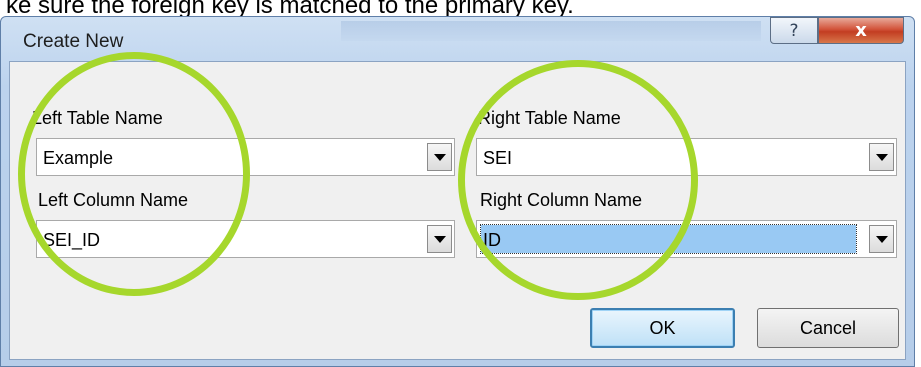 This screenshot has width=921, height=367. I want to click on ok-button: OK, so click(662, 328).